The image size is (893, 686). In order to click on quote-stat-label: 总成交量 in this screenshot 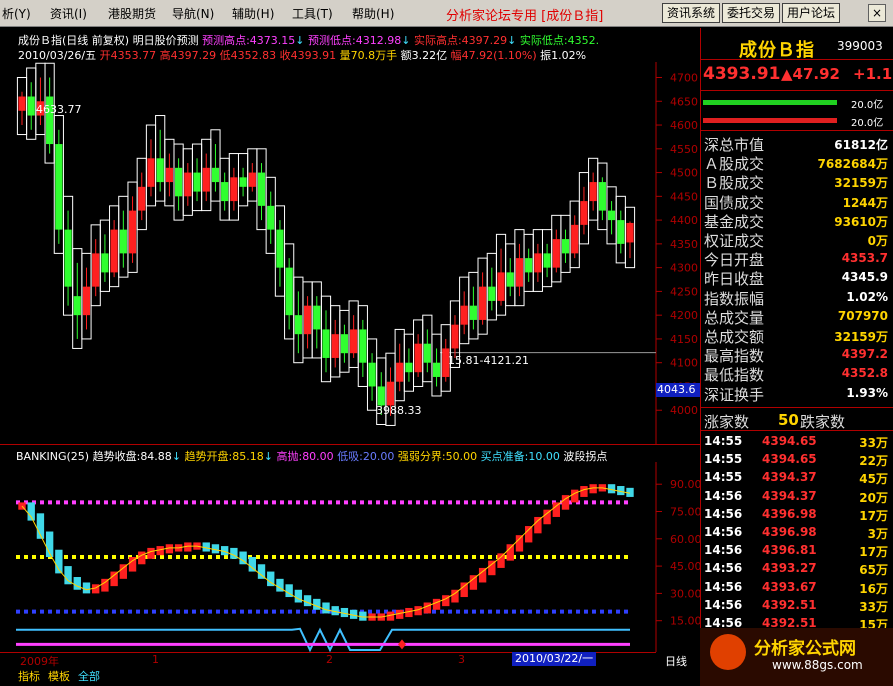, I will do `click(734, 317)`.